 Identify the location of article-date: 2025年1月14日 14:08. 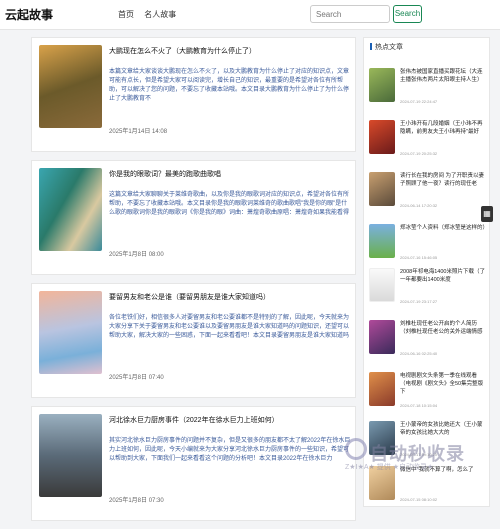
(138, 132).